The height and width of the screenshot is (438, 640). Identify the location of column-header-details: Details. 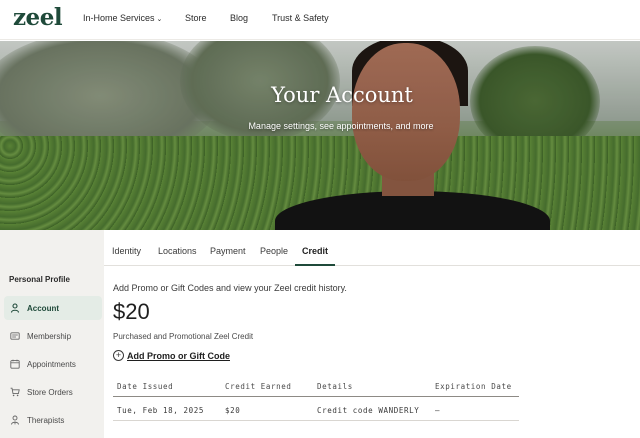
(335, 386).